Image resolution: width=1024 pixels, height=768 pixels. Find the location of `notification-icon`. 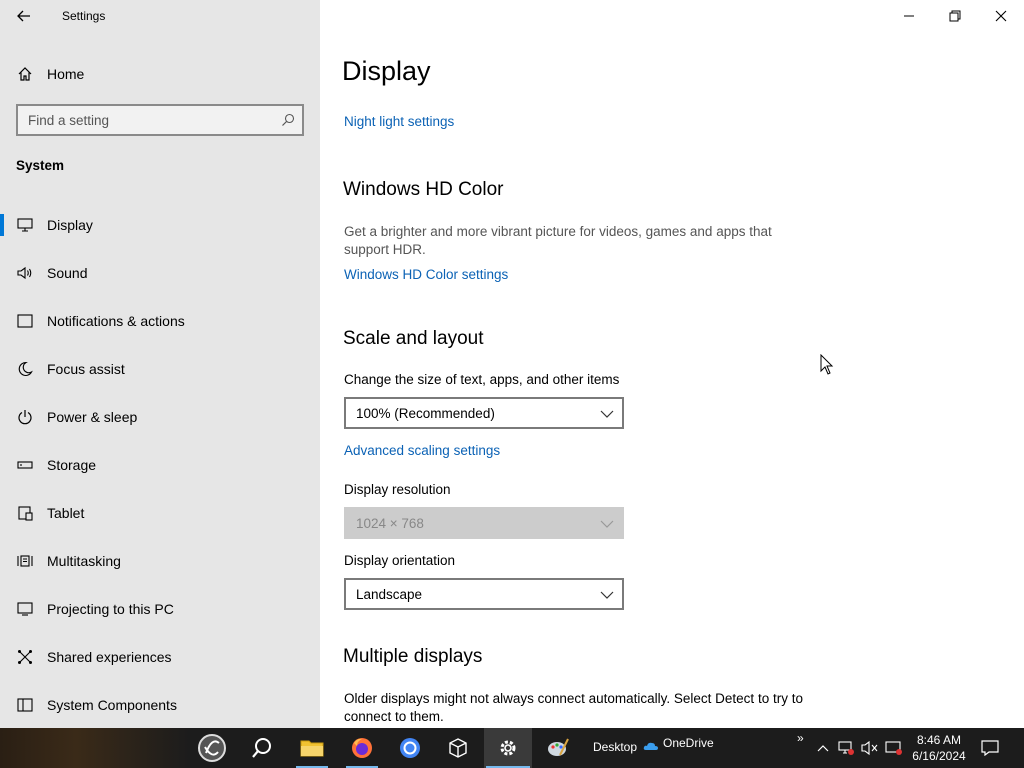

notification-icon is located at coordinates (25, 321).